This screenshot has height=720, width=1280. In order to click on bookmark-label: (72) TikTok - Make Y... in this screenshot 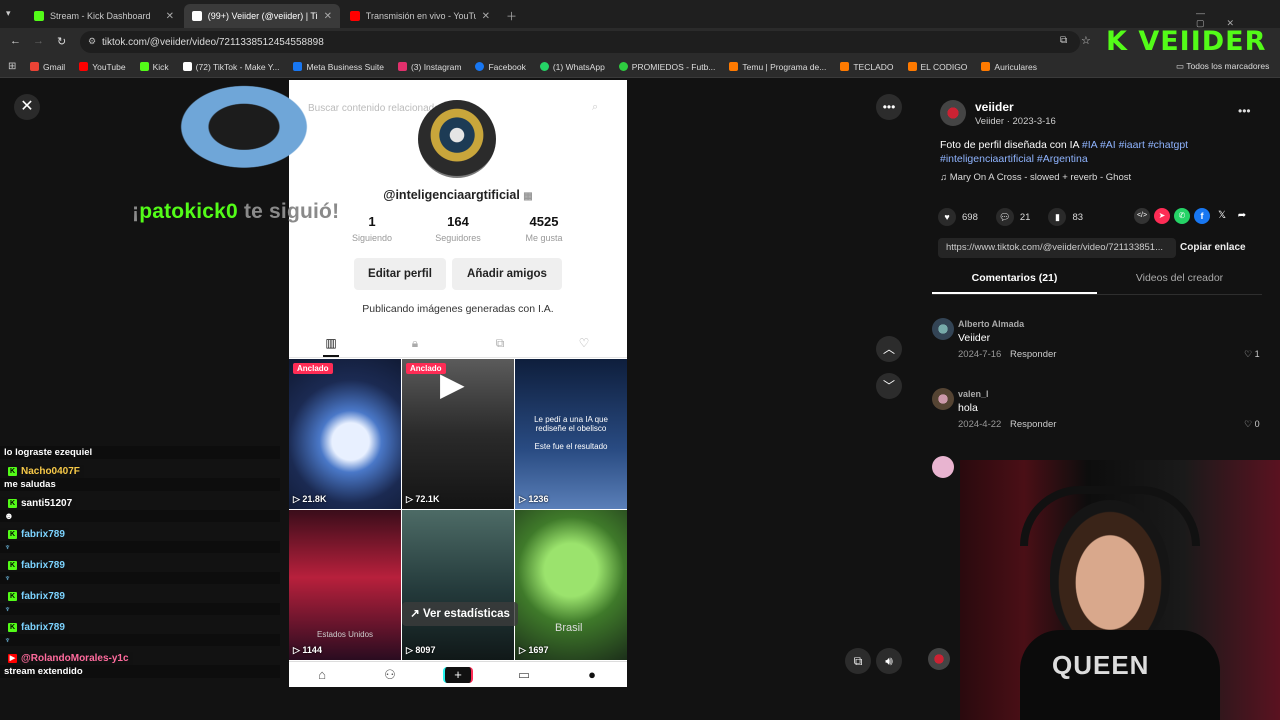, I will do `click(237, 66)`.